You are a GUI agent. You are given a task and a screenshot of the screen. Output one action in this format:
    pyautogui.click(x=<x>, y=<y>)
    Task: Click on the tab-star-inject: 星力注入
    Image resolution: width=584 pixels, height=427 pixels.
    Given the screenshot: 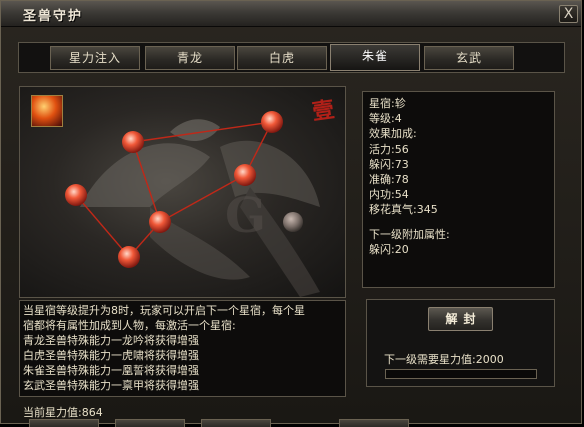 What is the action you would take?
    pyautogui.click(x=95, y=58)
    